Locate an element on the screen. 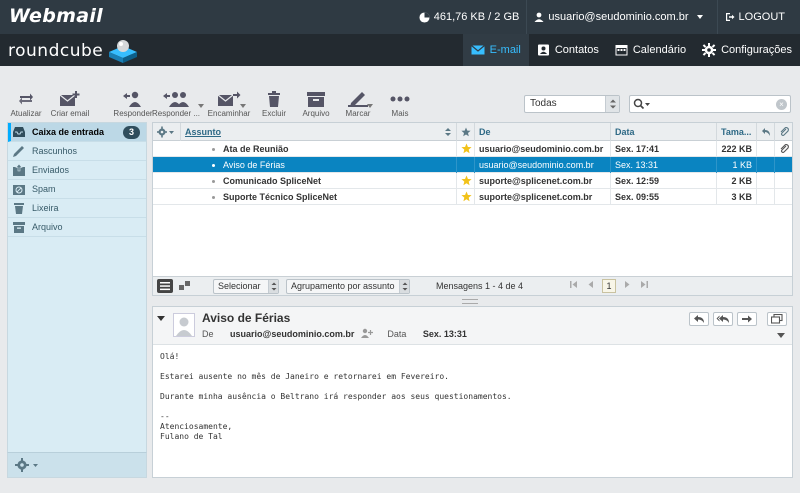 The image size is (800, 493). first-page-button is located at coordinates (574, 285).